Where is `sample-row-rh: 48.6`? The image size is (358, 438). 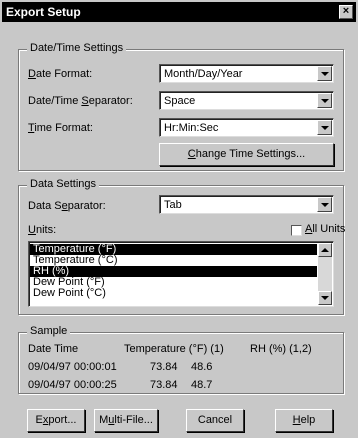 sample-row-rh: 48.6 is located at coordinates (202, 367).